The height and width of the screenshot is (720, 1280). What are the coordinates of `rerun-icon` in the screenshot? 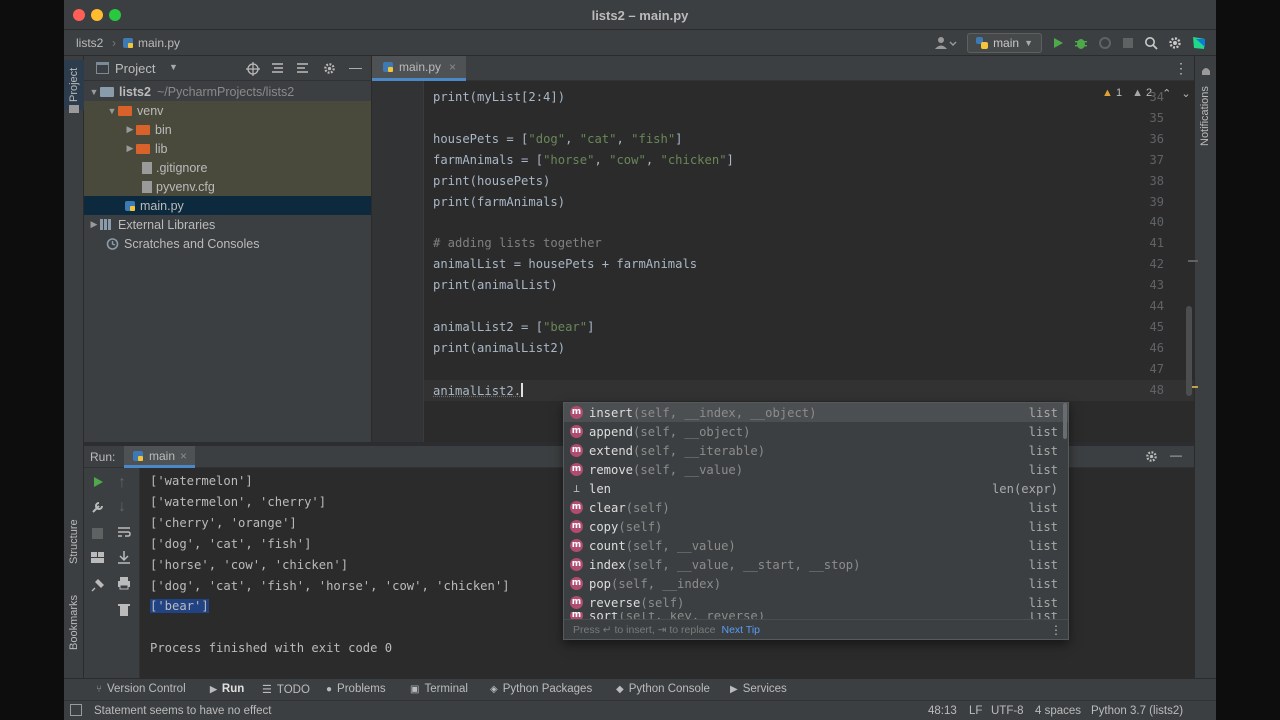 It's located at (98, 482).